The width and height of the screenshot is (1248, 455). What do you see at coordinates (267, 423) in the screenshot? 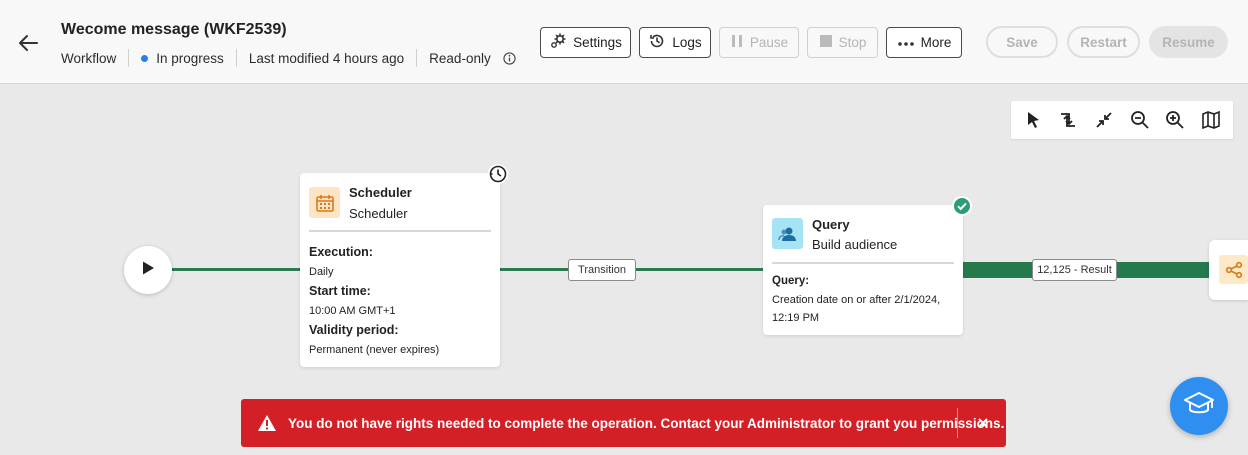
I see `warning-icon` at bounding box center [267, 423].